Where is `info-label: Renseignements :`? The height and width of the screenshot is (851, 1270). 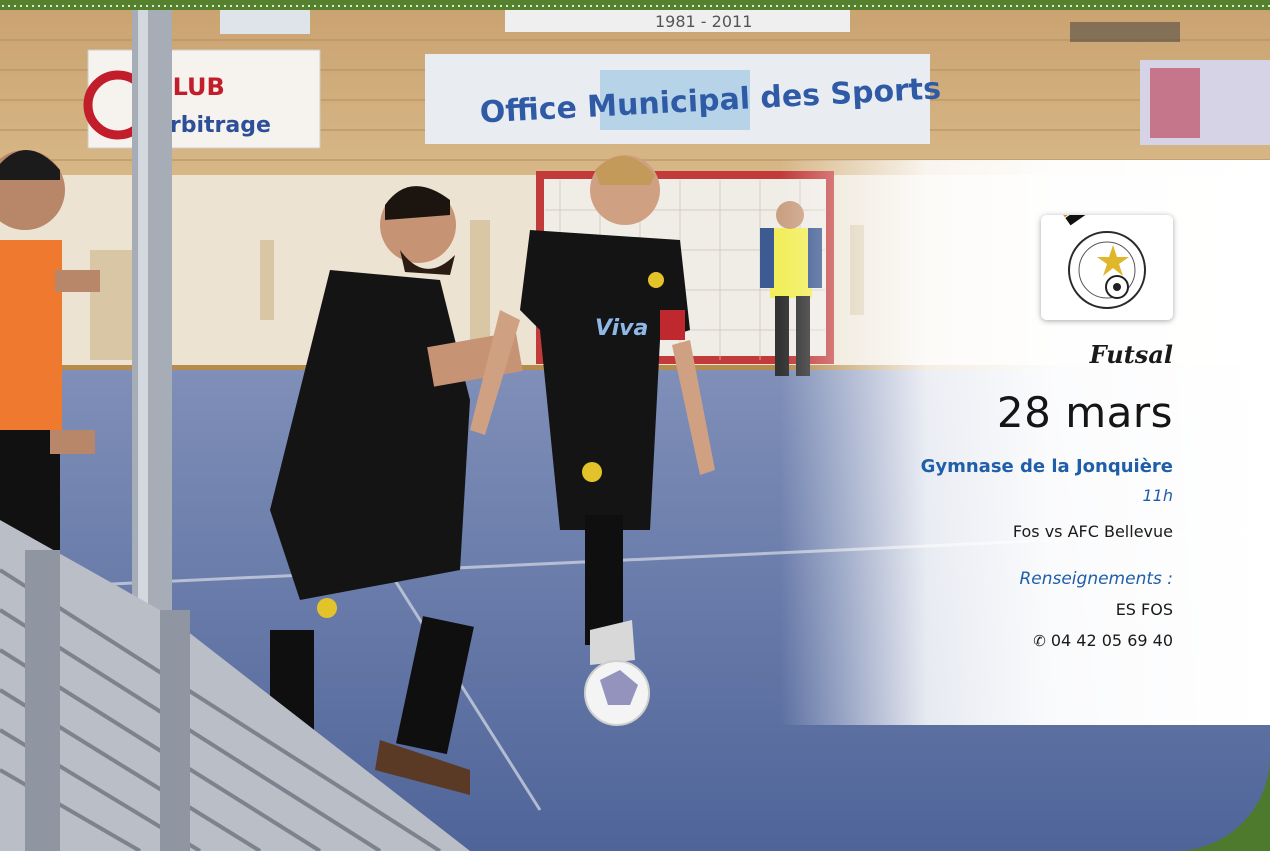 info-label: Renseignements : is located at coordinates (1096, 579).